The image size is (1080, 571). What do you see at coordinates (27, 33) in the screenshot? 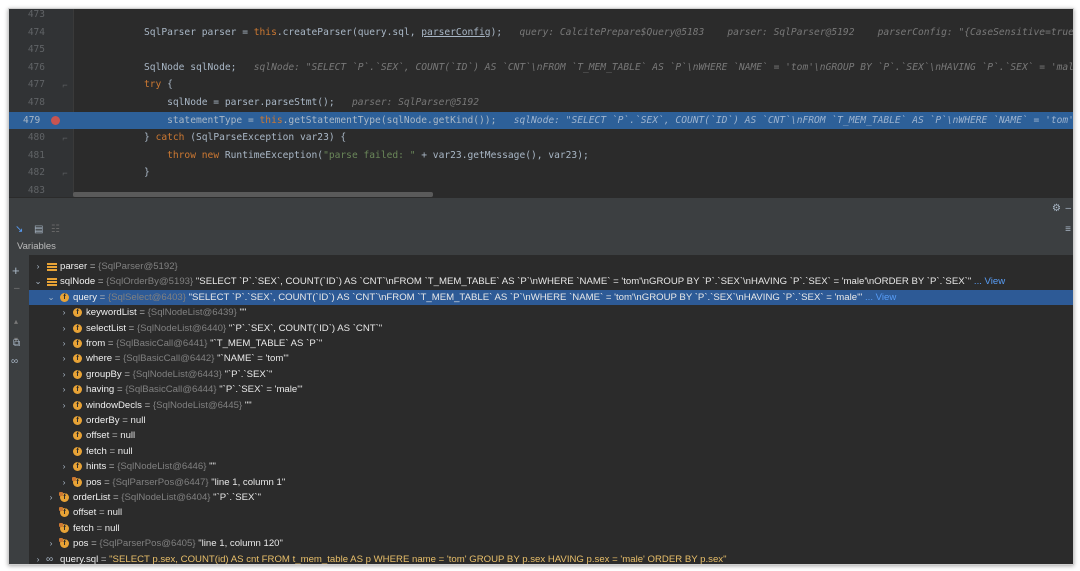
I see `line-number: 474` at bounding box center [27, 33].